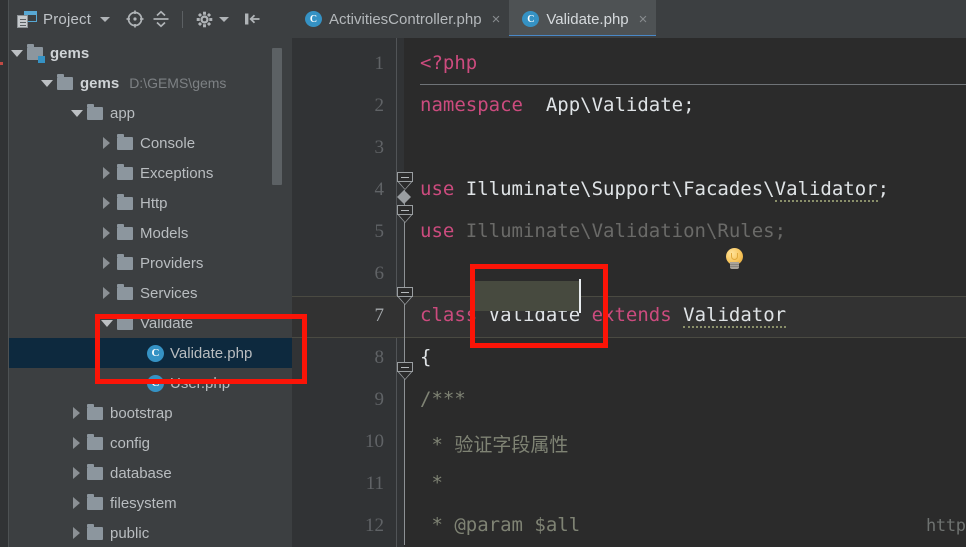  I want to click on code-text: use Illuminate\Validation\Rules;, so click(603, 231).